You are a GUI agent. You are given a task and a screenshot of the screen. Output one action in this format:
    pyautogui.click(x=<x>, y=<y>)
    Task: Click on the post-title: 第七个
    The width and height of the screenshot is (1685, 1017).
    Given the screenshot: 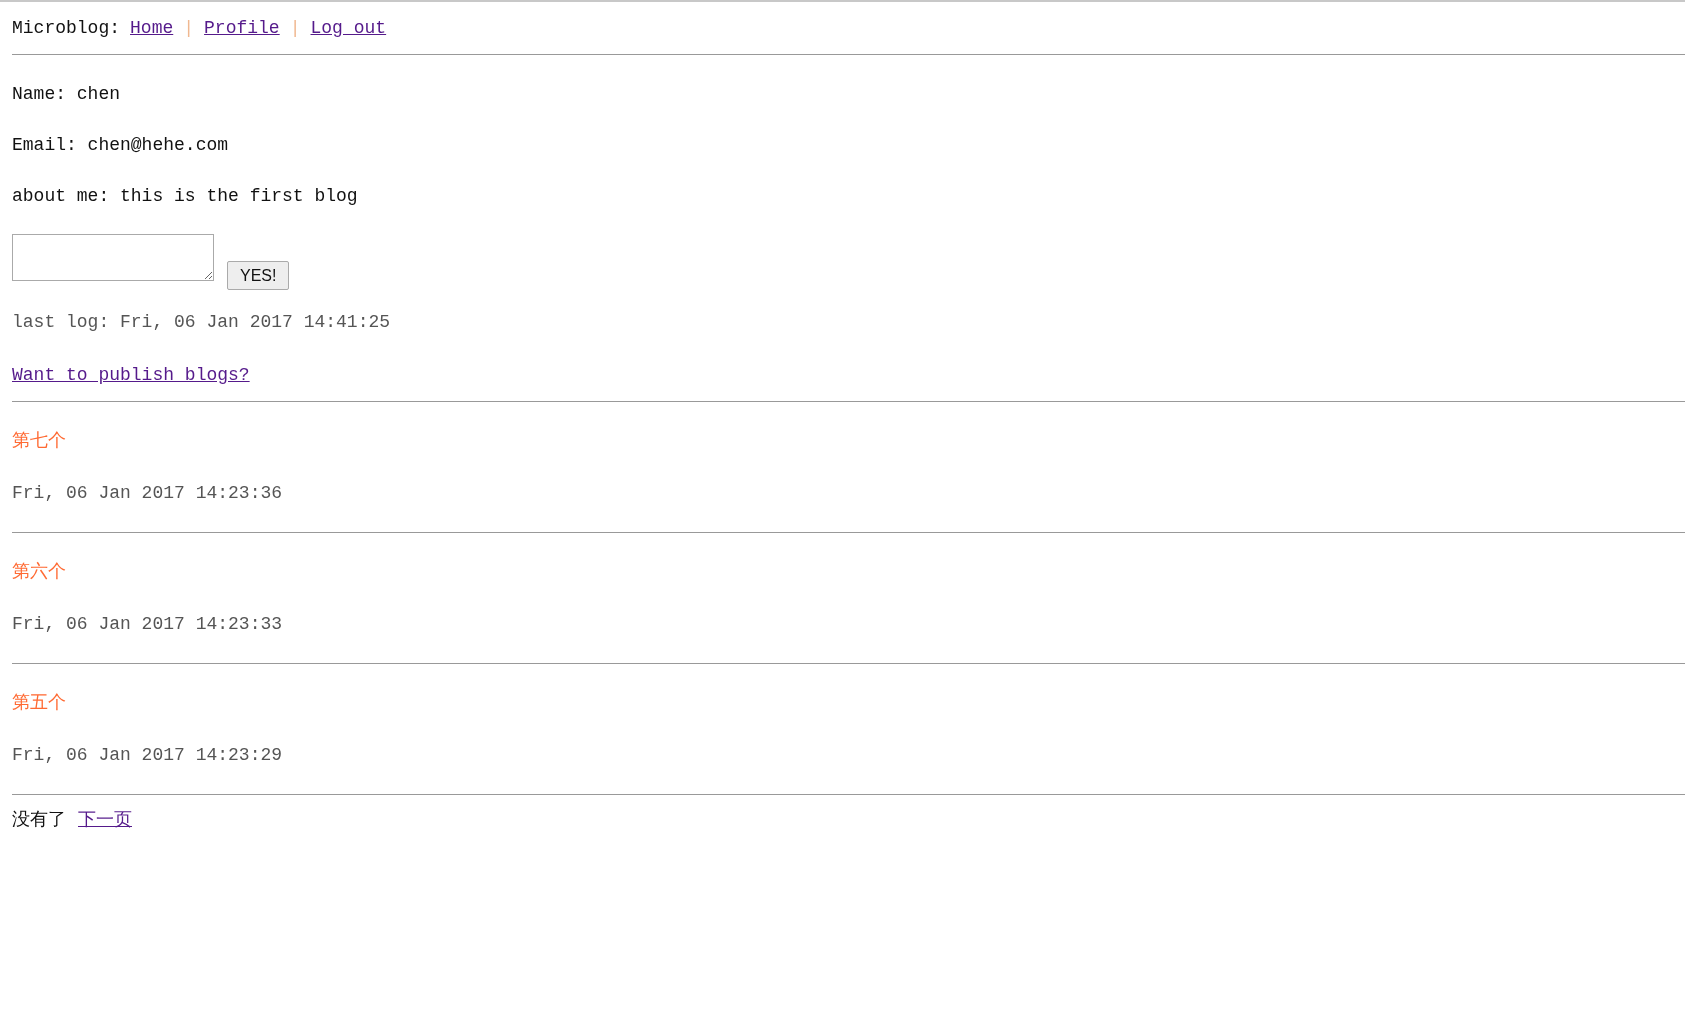 What is the action you would take?
    pyautogui.click(x=39, y=441)
    